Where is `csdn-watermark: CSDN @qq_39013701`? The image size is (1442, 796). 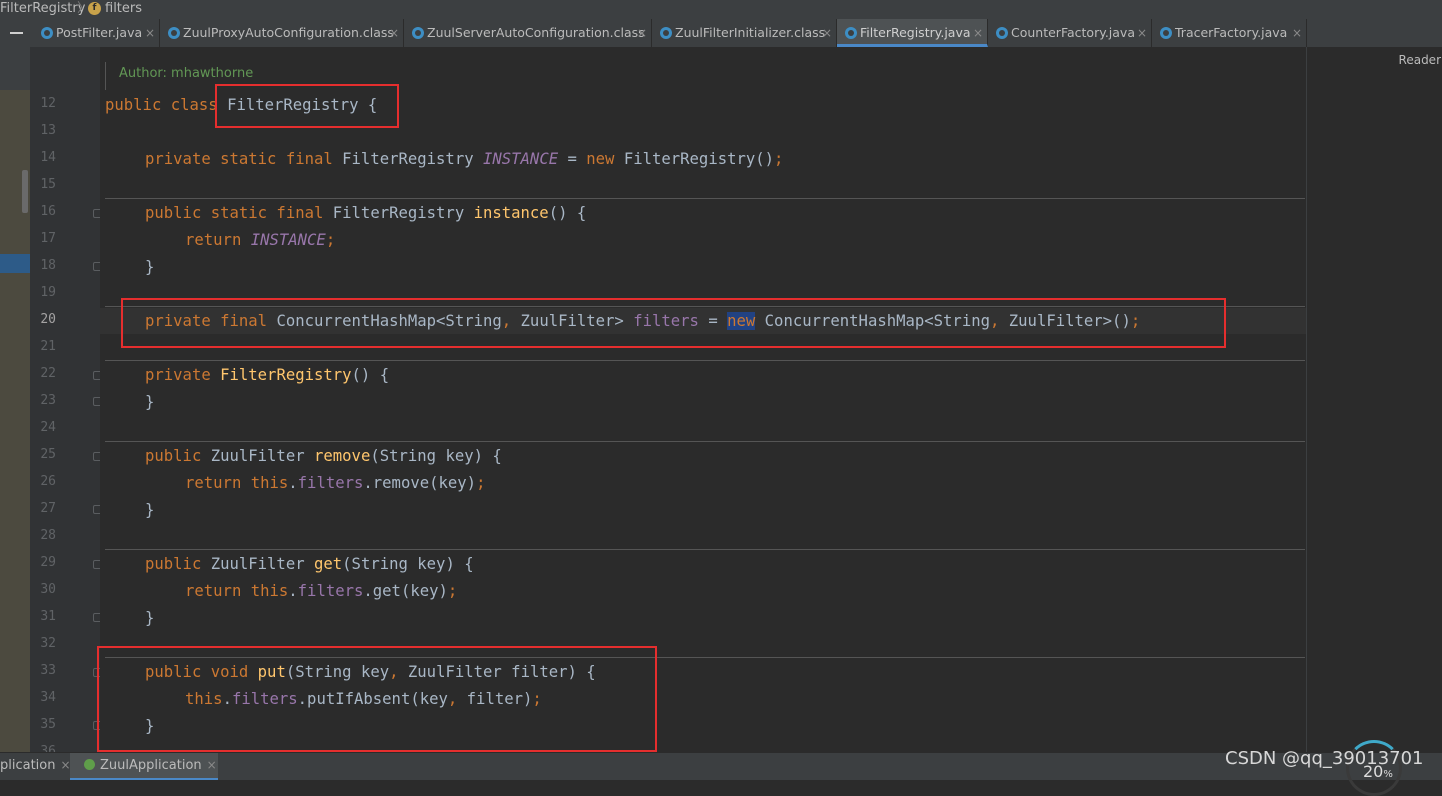
csdn-watermark: CSDN @qq_39013701 is located at coordinates (1324, 758).